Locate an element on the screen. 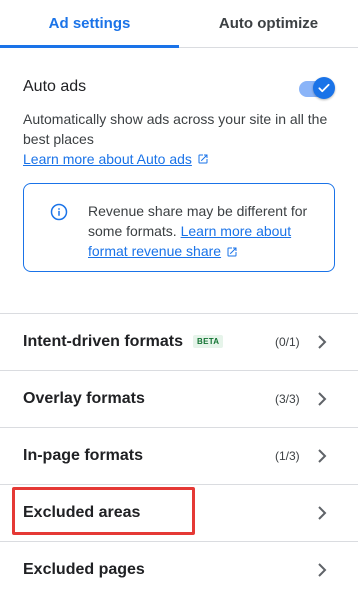  row-excluded-areas: Excluded areas is located at coordinates (179, 512).